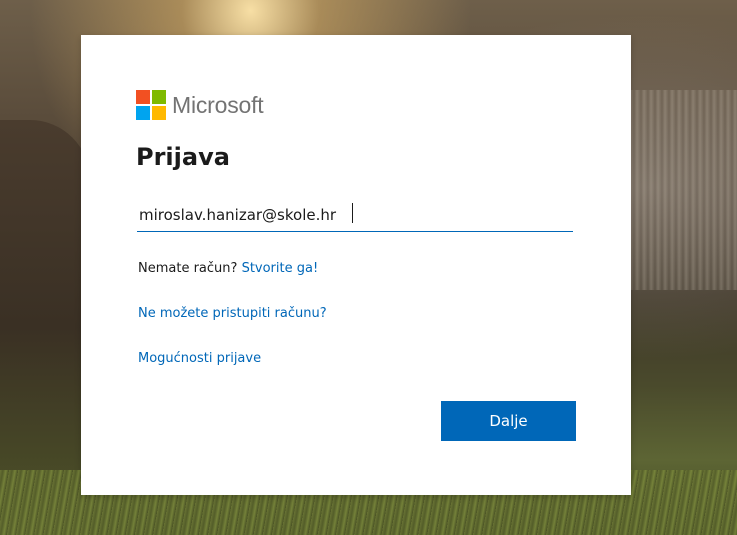 This screenshot has width=737, height=535. I want to click on background-city, so click(683, 190).